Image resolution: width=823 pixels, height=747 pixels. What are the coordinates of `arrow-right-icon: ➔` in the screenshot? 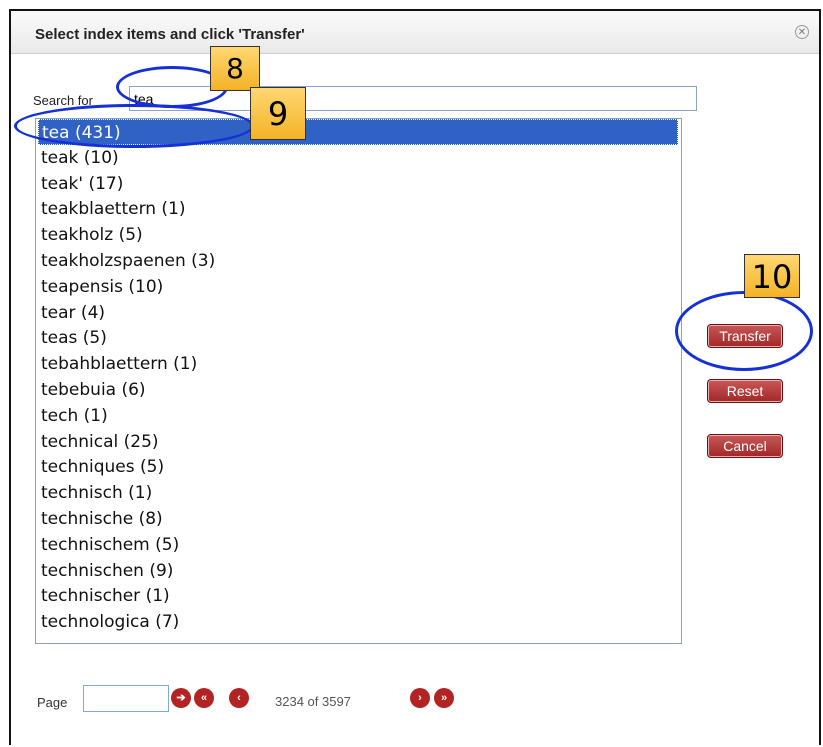 It's located at (181, 698).